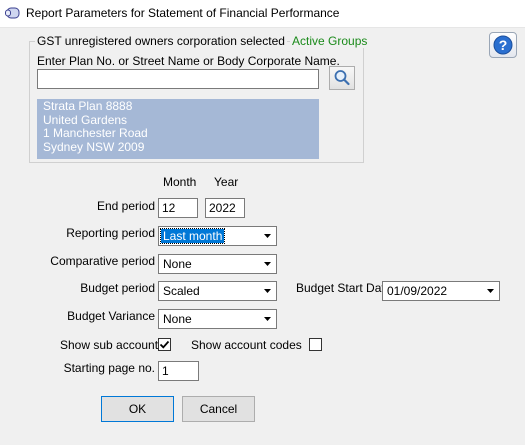  I want to click on help-button: ?, so click(503, 45).